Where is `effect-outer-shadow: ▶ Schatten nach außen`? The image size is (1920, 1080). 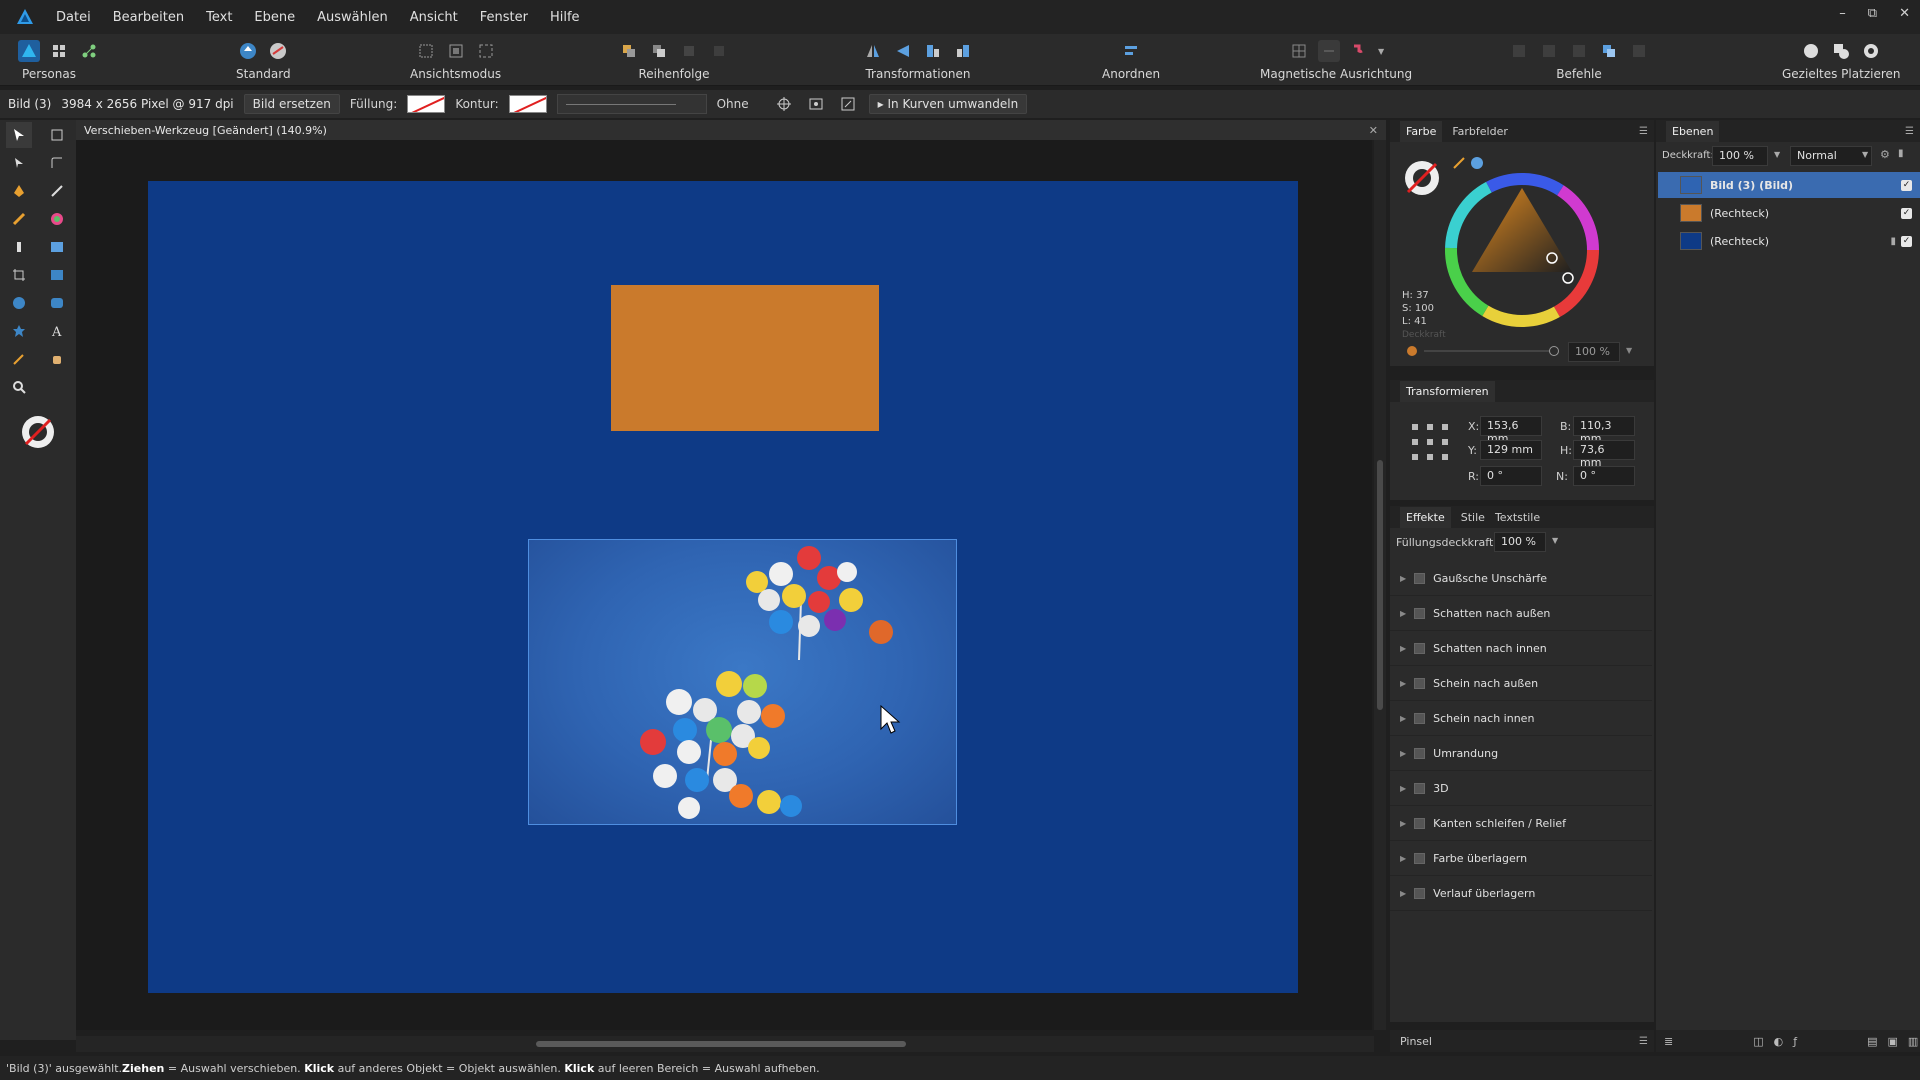 effect-outer-shadow: ▶ Schatten nach außen is located at coordinates (1521, 614).